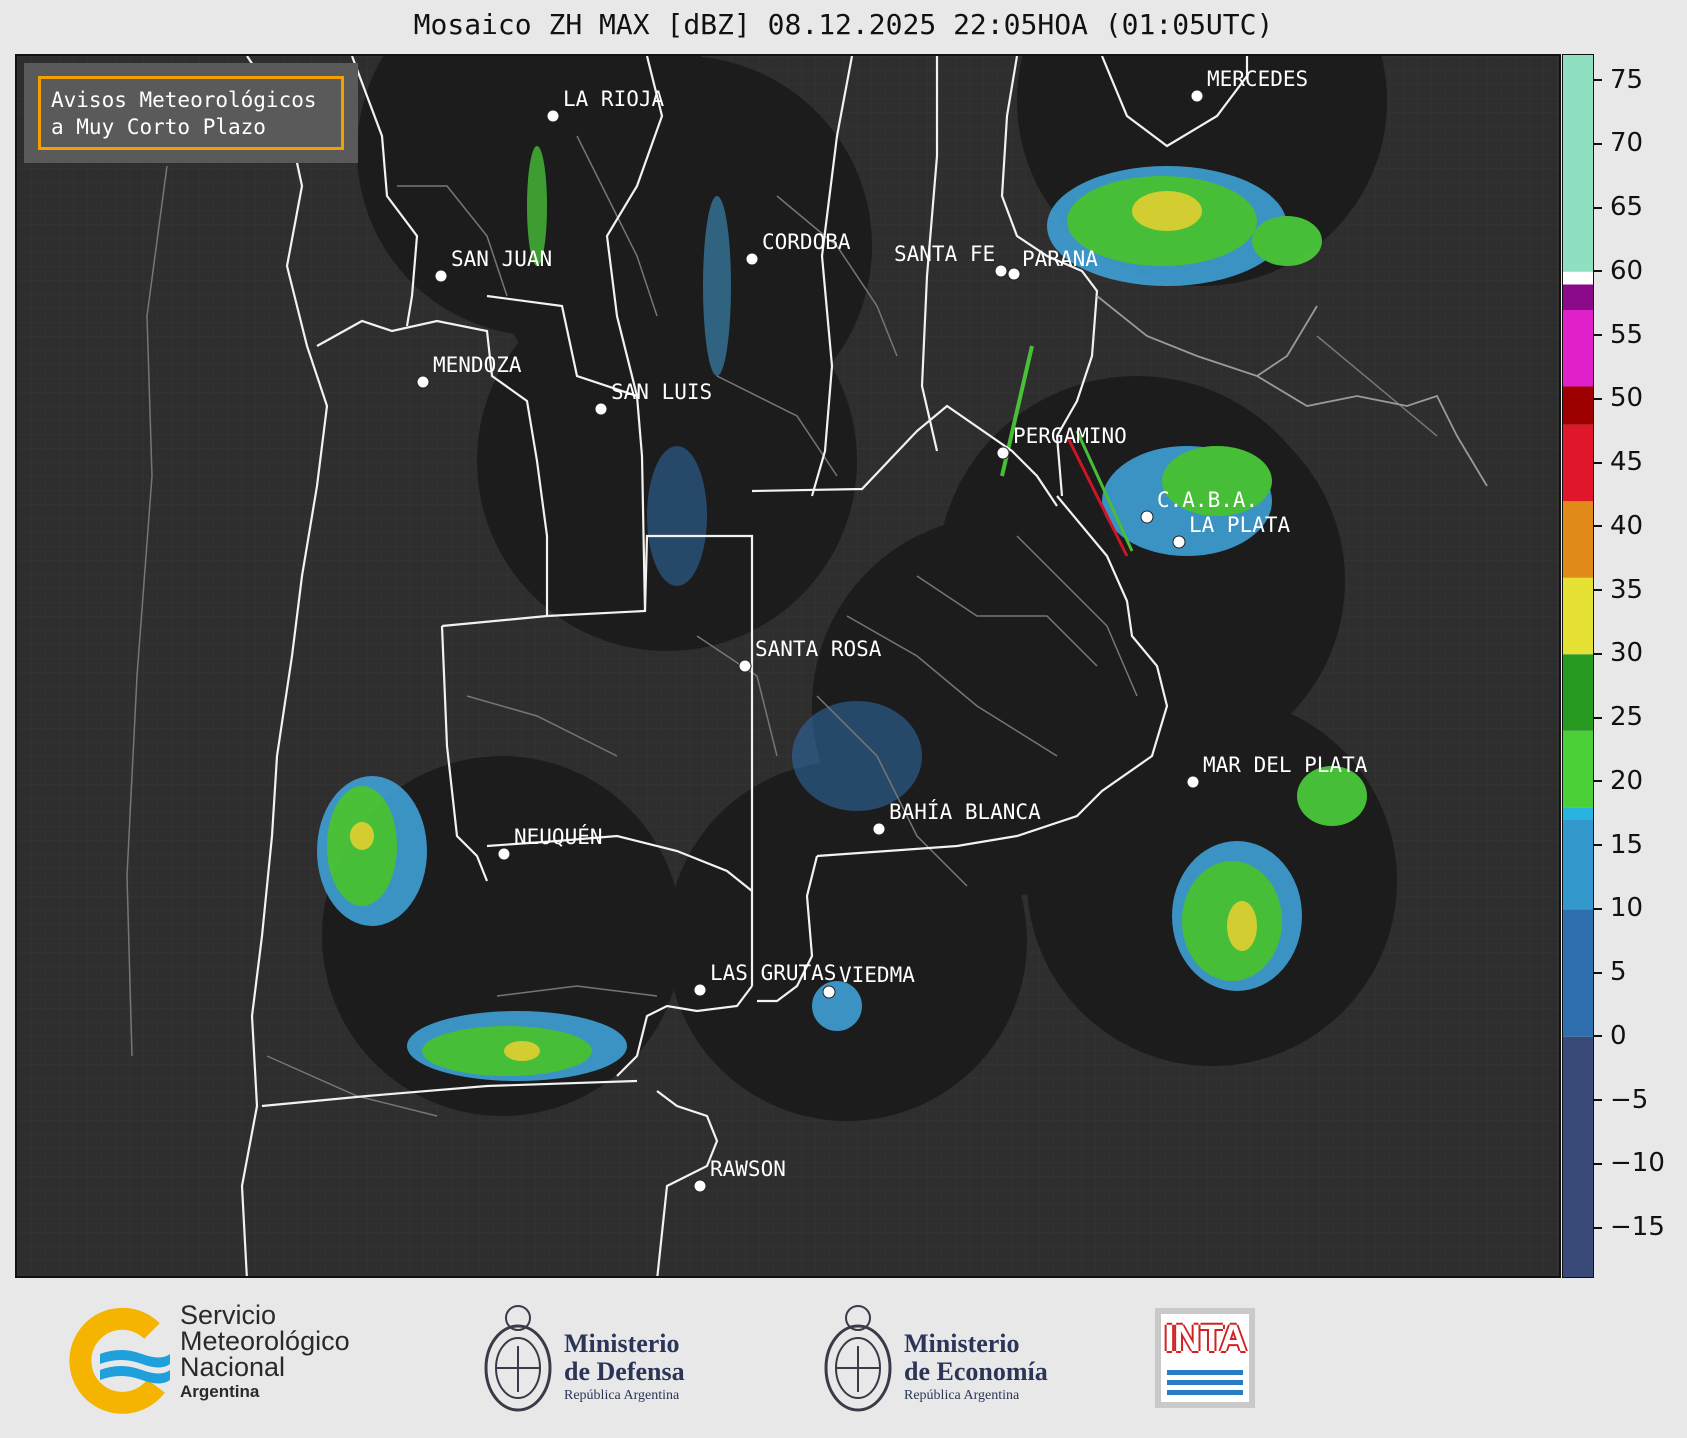 This screenshot has height=1438, width=1687. Describe the element at coordinates (1621, 1100) in the screenshot. I see `colorbar-tick-label: −5` at that location.